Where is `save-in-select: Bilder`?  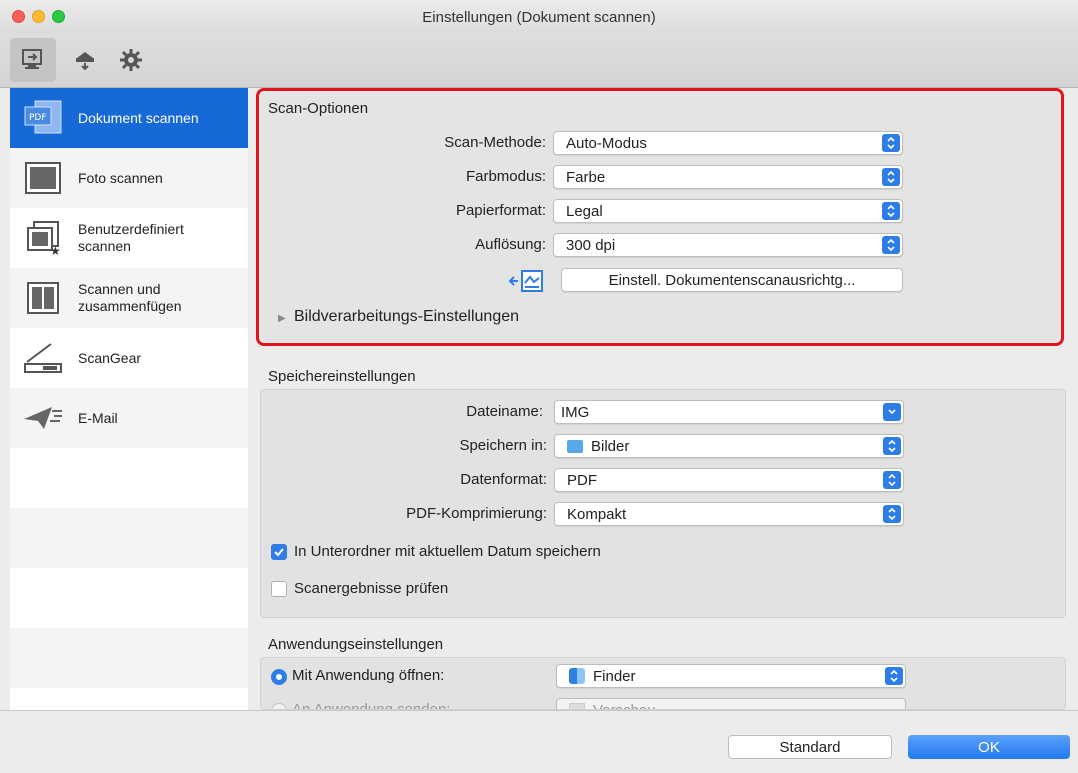
save-in-select: Bilder is located at coordinates (729, 446).